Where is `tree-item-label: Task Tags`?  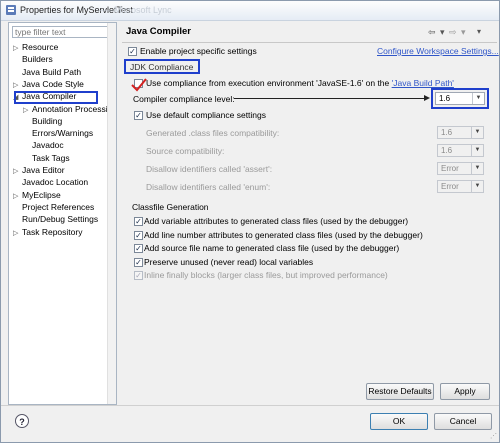
tree-item-label: Task Tags is located at coordinates (51, 157).